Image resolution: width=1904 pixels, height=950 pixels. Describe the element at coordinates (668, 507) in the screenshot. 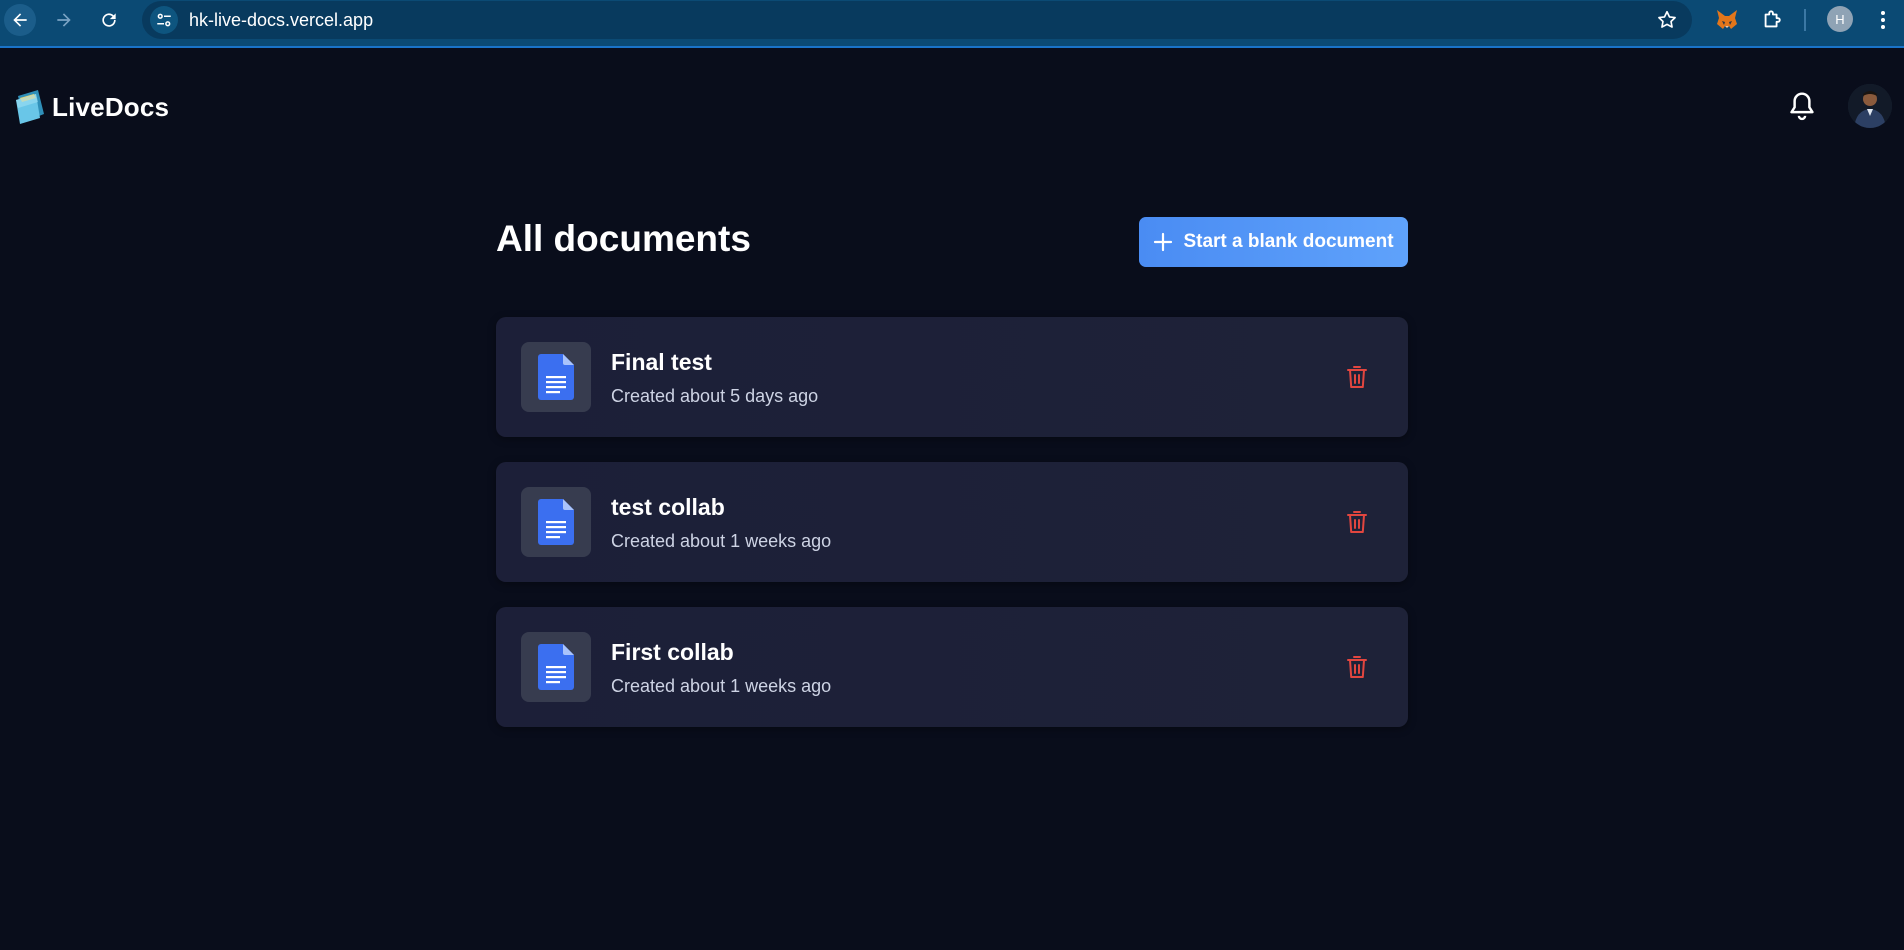

I see `document-title: test collab` at that location.